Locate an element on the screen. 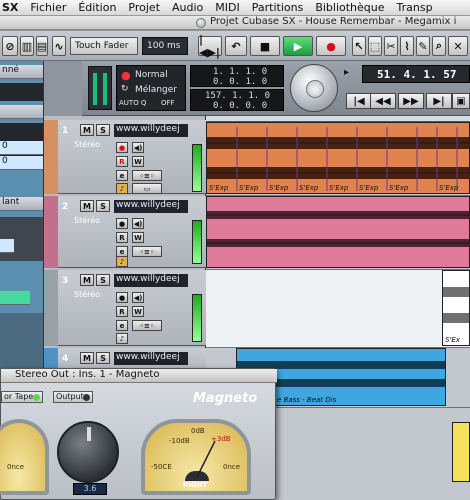 Image resolution: width=470 pixels, height=500 pixels. extra-transport-button: ▣ is located at coordinates (461, 101).